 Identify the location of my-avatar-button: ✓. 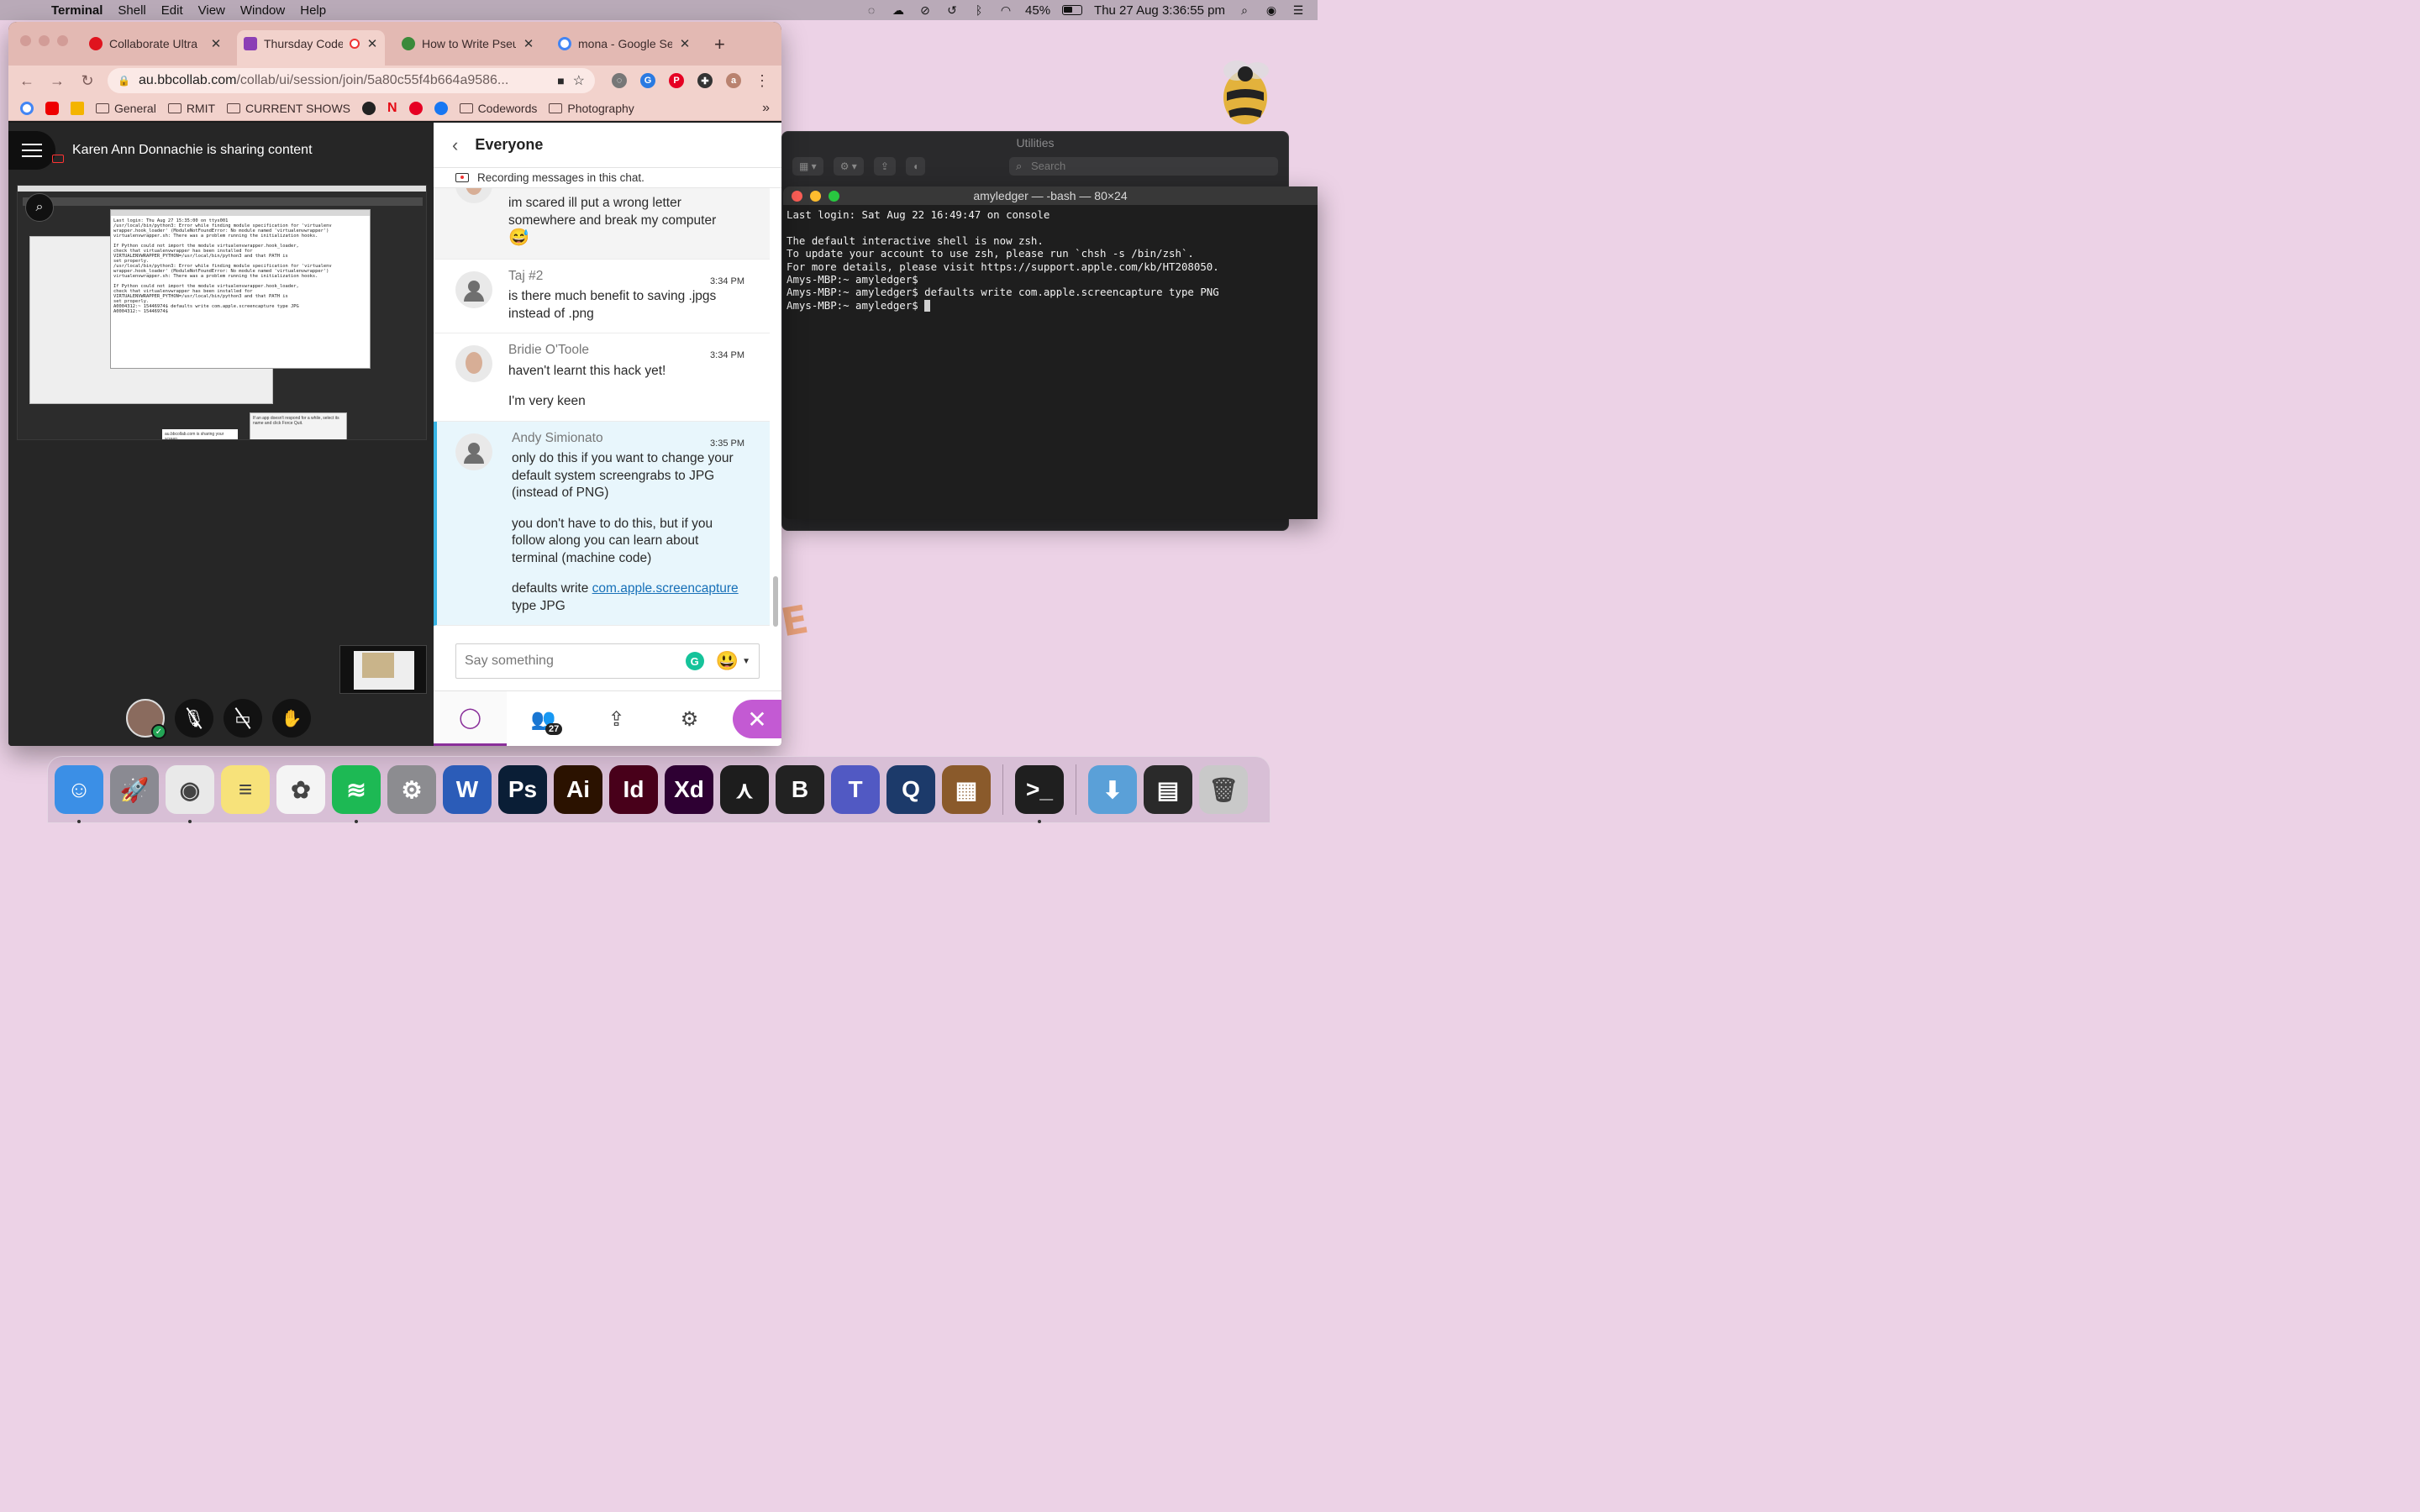
(146, 719).